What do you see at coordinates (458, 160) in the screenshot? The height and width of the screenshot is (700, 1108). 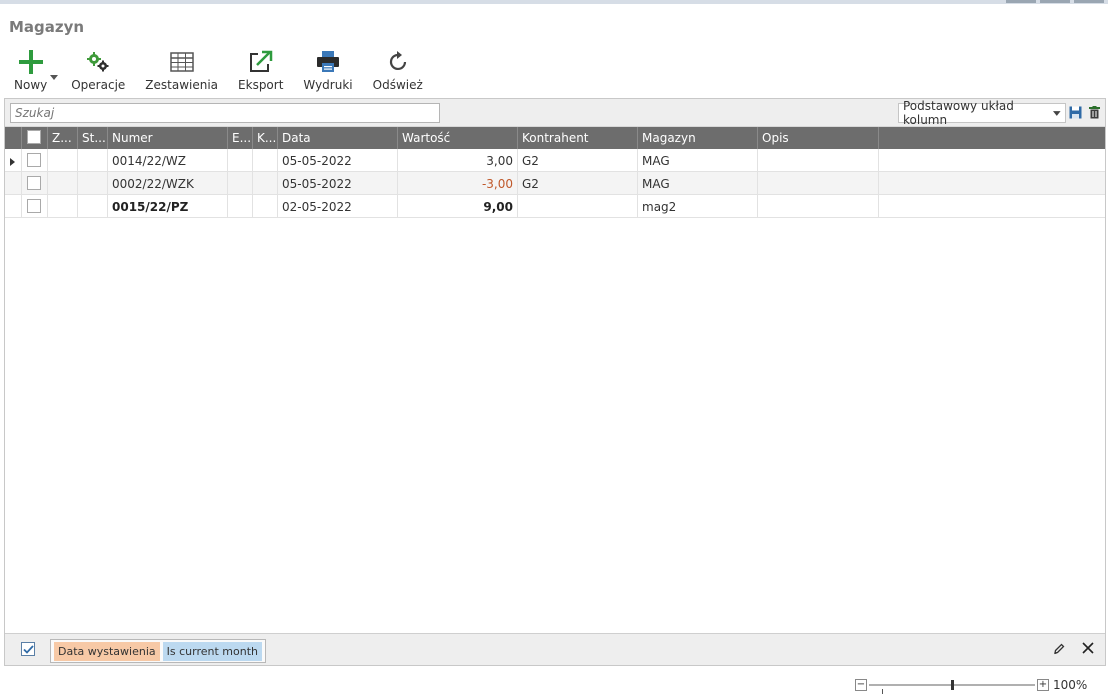 I see `cell-wartosc: 3,00` at bounding box center [458, 160].